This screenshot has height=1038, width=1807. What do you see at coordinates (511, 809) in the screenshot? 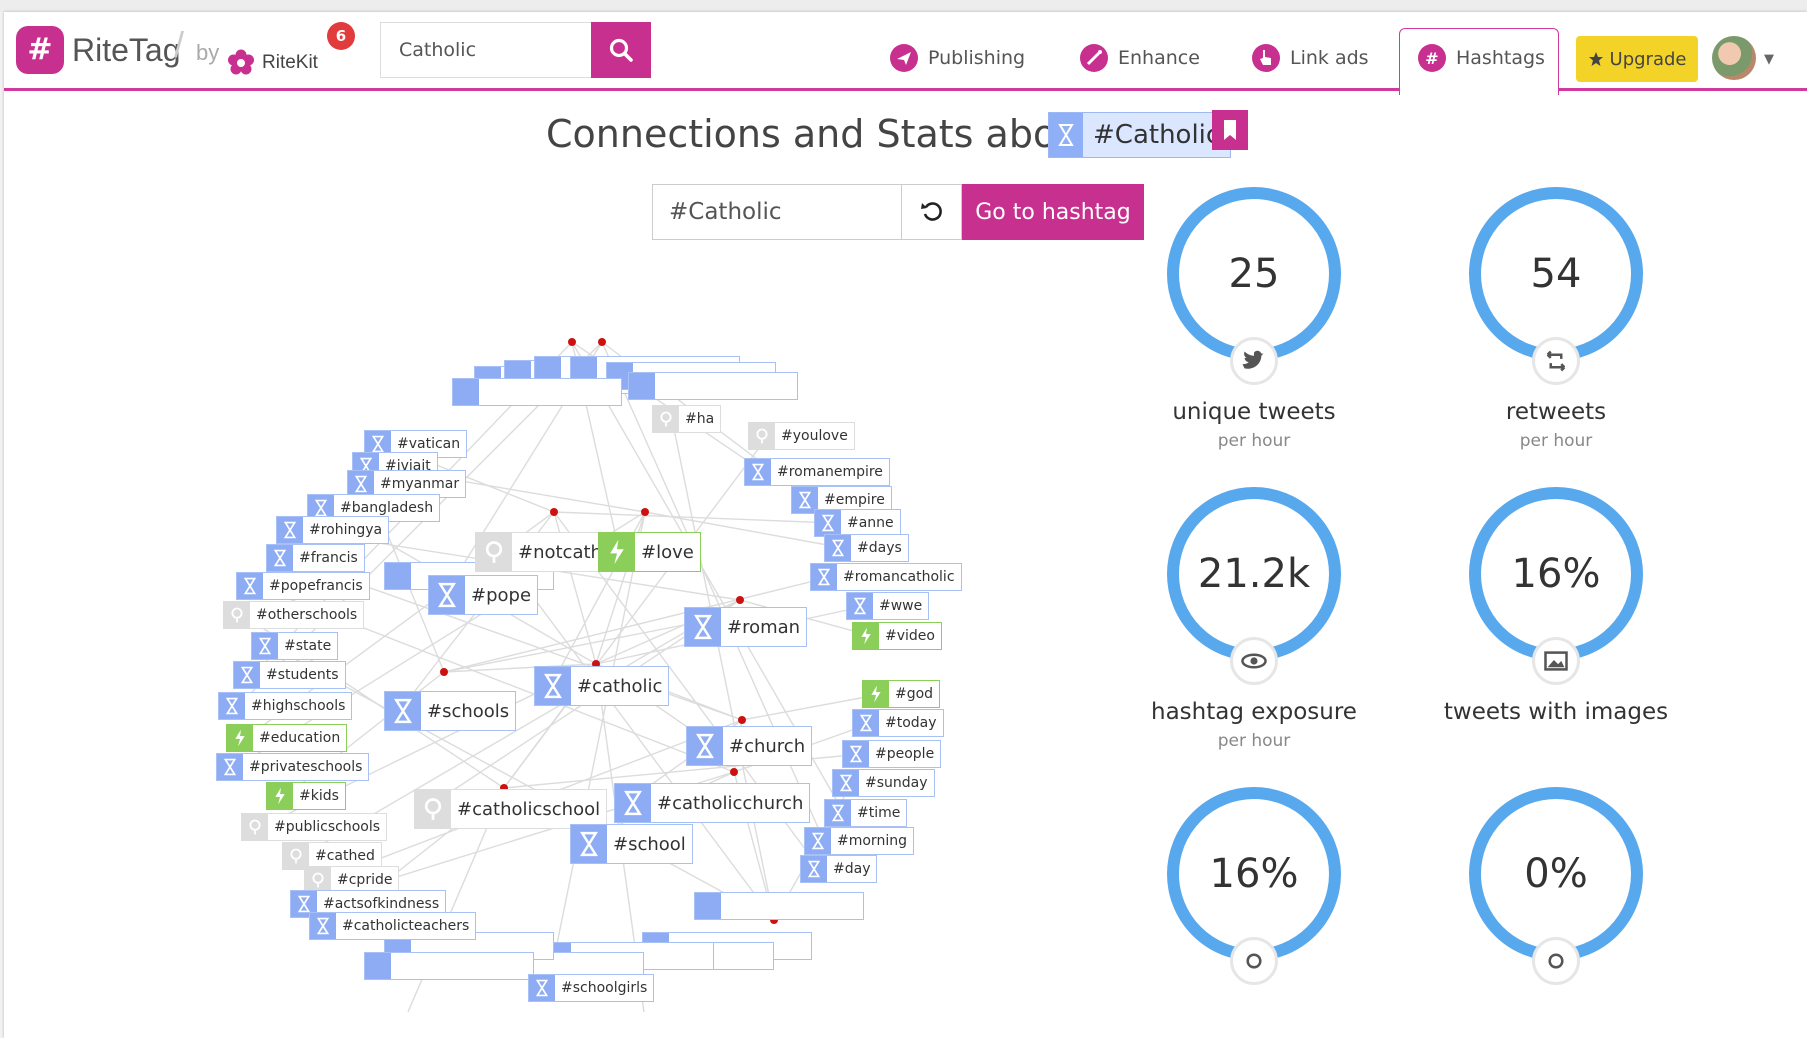
I see `graph-node: #catholicschool` at bounding box center [511, 809].